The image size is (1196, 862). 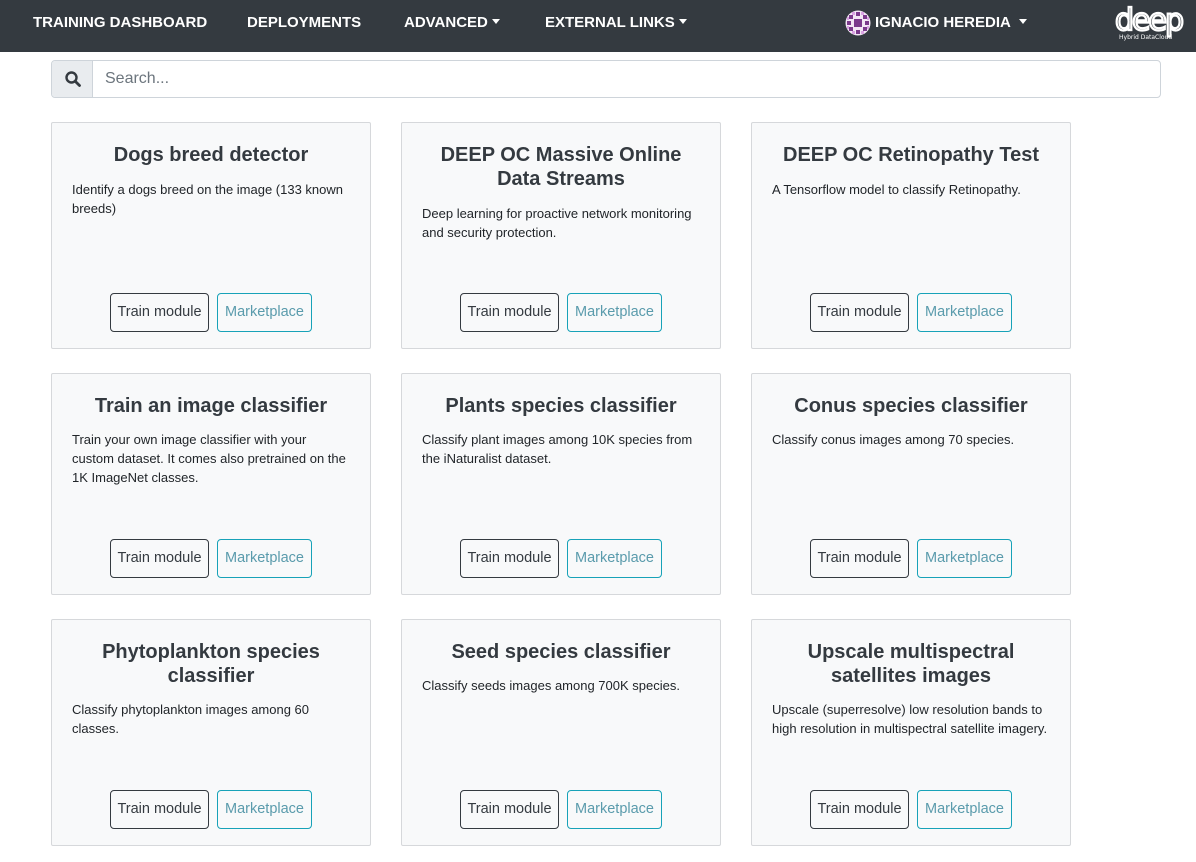 I want to click on search-input, so click(x=627, y=79).